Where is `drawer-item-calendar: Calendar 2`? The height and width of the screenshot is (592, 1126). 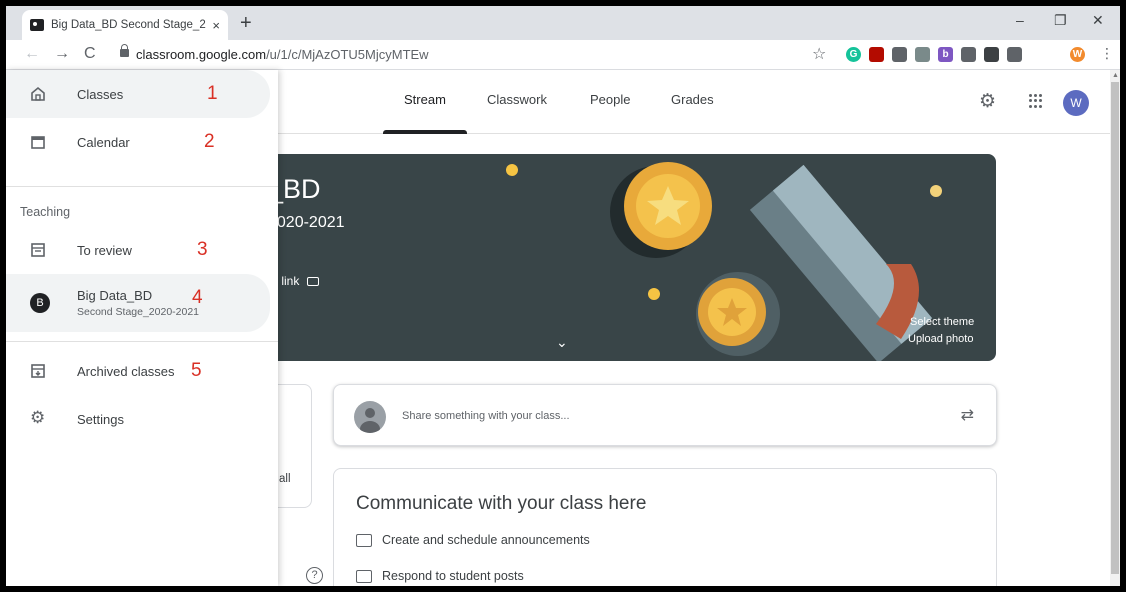
drawer-item-calendar: Calendar 2 is located at coordinates (138, 142).